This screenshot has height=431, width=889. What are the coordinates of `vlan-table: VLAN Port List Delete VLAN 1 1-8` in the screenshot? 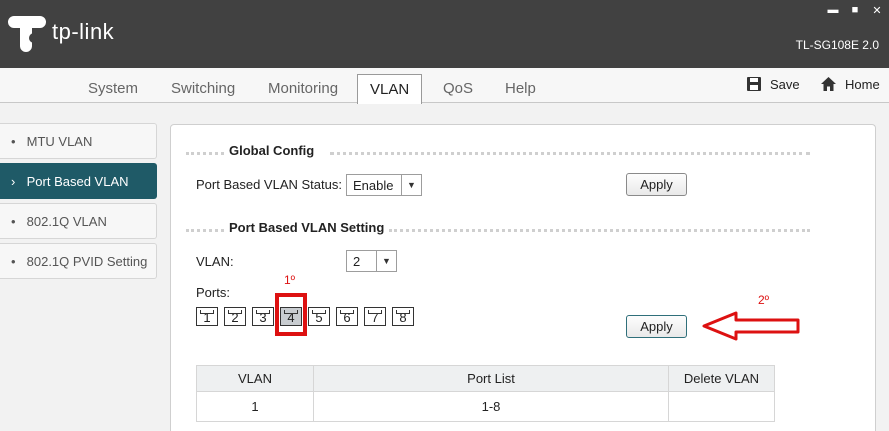 It's located at (485, 393).